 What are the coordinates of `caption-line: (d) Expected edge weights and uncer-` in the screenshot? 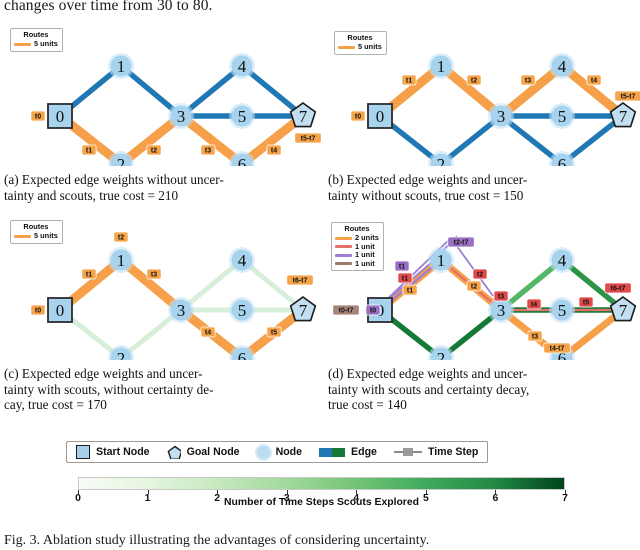 It's located at (428, 373).